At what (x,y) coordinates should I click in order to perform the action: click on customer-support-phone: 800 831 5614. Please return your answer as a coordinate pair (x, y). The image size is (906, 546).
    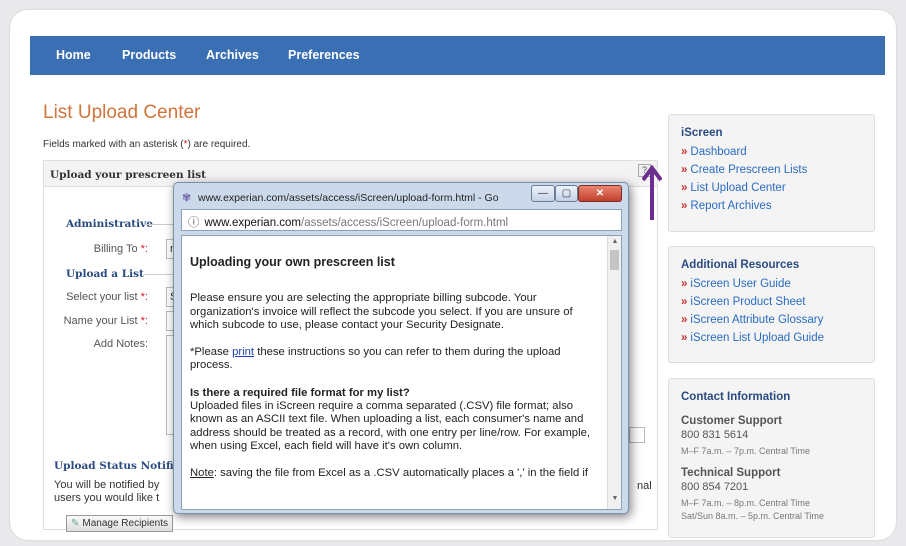
    Looking at the image, I should click on (715, 435).